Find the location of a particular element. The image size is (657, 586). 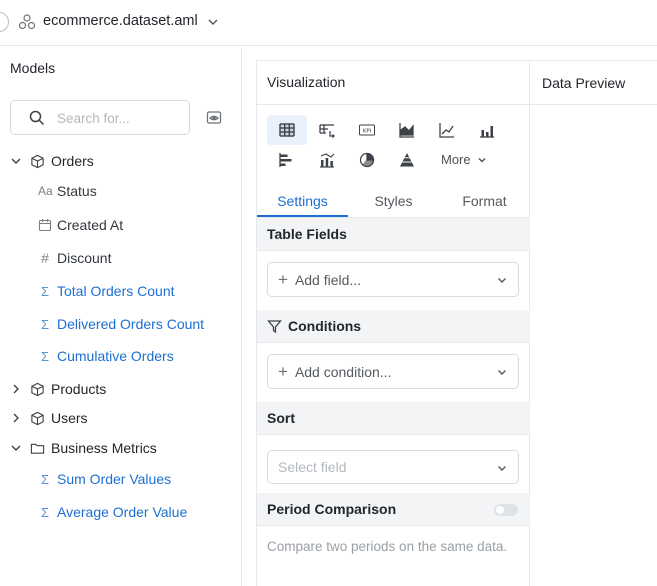

tab-styles: Styles is located at coordinates (393, 201).